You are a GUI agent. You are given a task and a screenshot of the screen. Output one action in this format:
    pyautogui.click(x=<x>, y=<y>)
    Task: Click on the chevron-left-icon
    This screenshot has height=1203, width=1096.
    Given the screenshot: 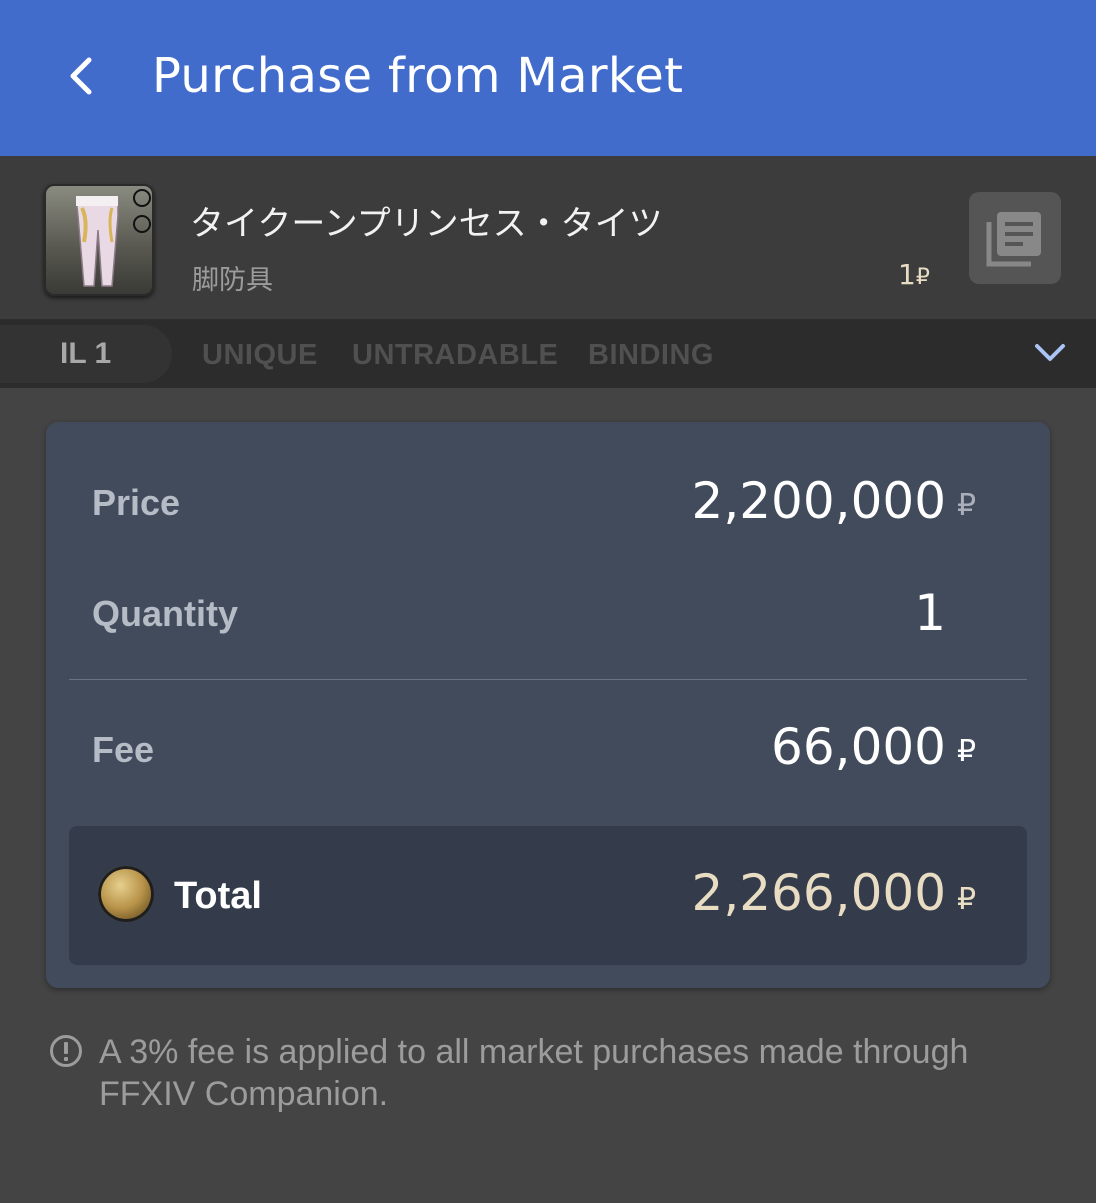 What is the action you would take?
    pyautogui.click(x=81, y=76)
    